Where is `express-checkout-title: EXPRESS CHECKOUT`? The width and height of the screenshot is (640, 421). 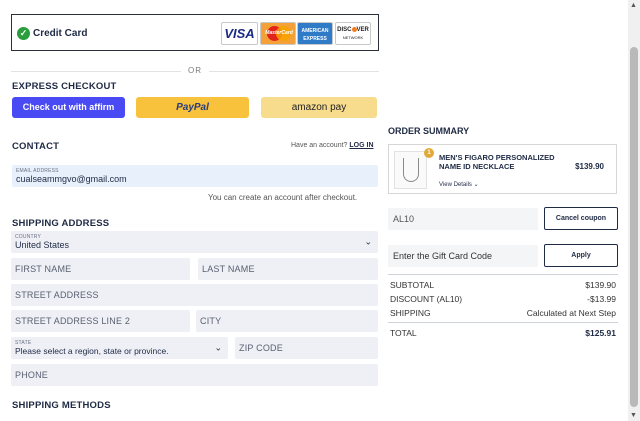
express-checkout-title: EXPRESS CHECKOUT is located at coordinates (64, 86).